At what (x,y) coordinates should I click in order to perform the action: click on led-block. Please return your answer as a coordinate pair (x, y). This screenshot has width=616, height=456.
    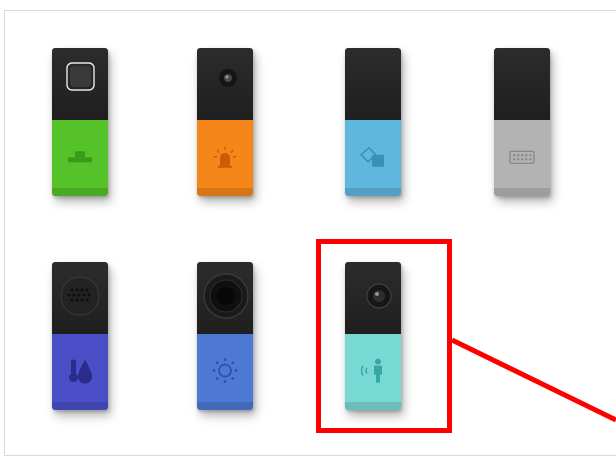
    Looking at the image, I should click on (225, 122).